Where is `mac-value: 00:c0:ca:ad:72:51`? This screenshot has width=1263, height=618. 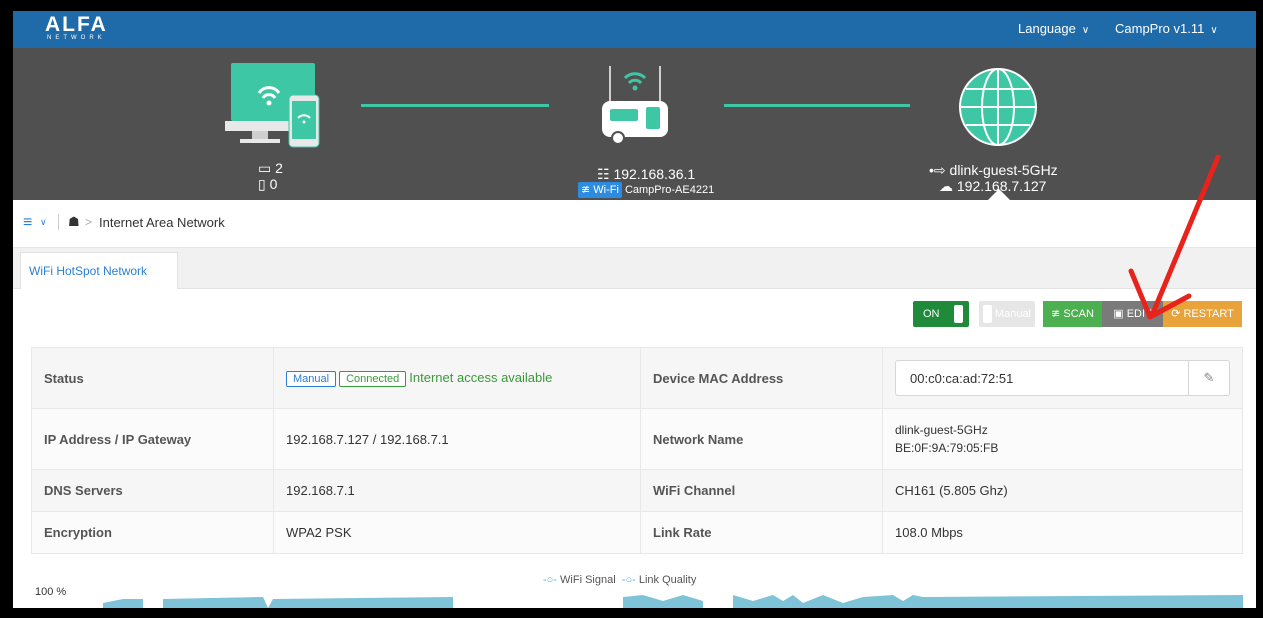
mac-value: 00:c0:ca:ad:72:51 is located at coordinates (962, 378).